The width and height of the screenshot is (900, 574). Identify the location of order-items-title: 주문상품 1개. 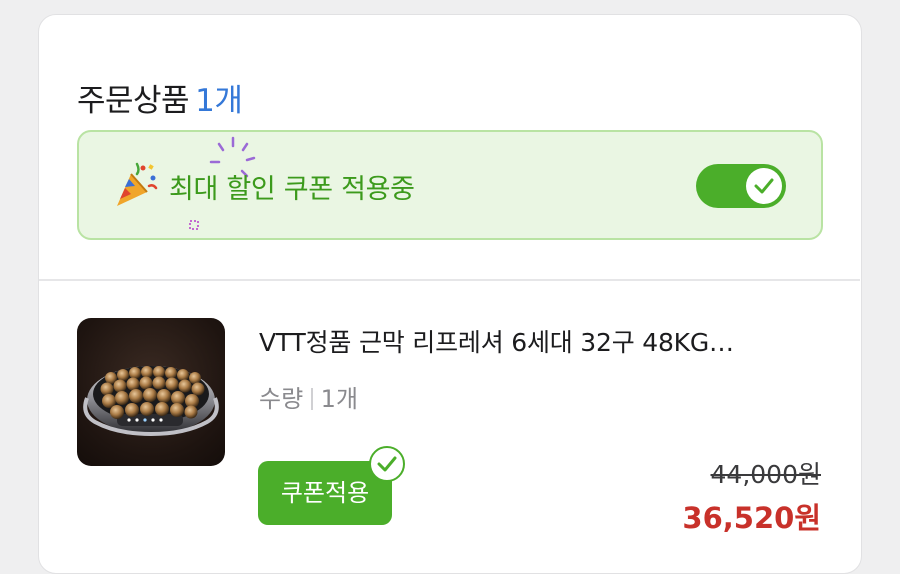
(160, 97).